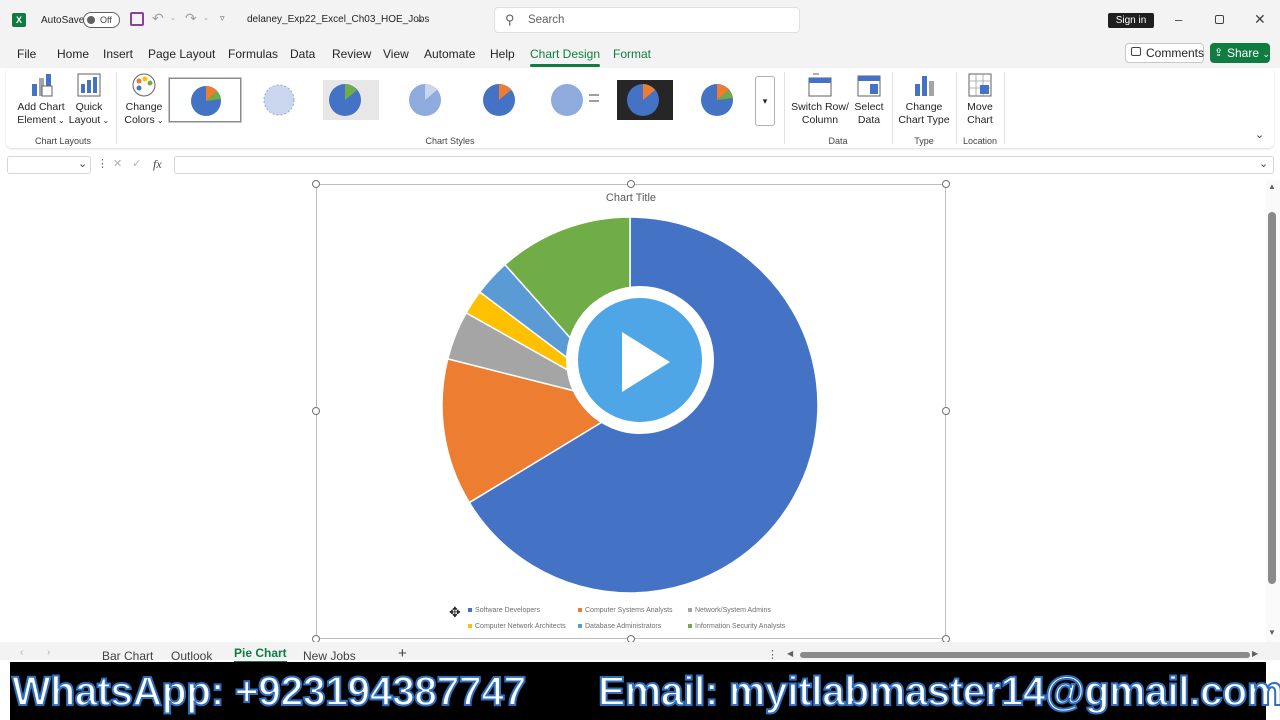 The image size is (1280, 720). What do you see at coordinates (820, 102) in the screenshot?
I see `switch-row-column-button: Switch Row/ Column` at bounding box center [820, 102].